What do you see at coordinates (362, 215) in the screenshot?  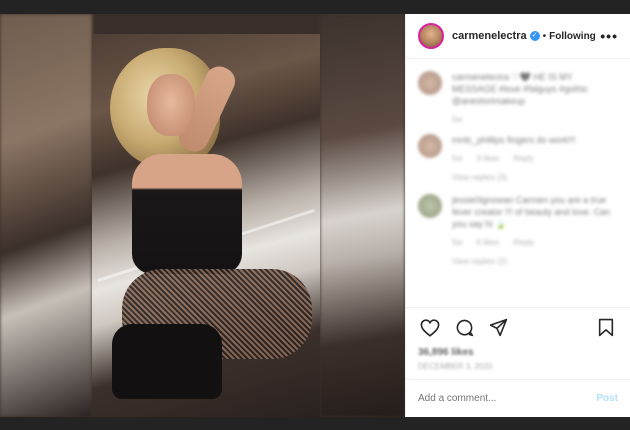 I see `photo-background-right` at bounding box center [362, 215].